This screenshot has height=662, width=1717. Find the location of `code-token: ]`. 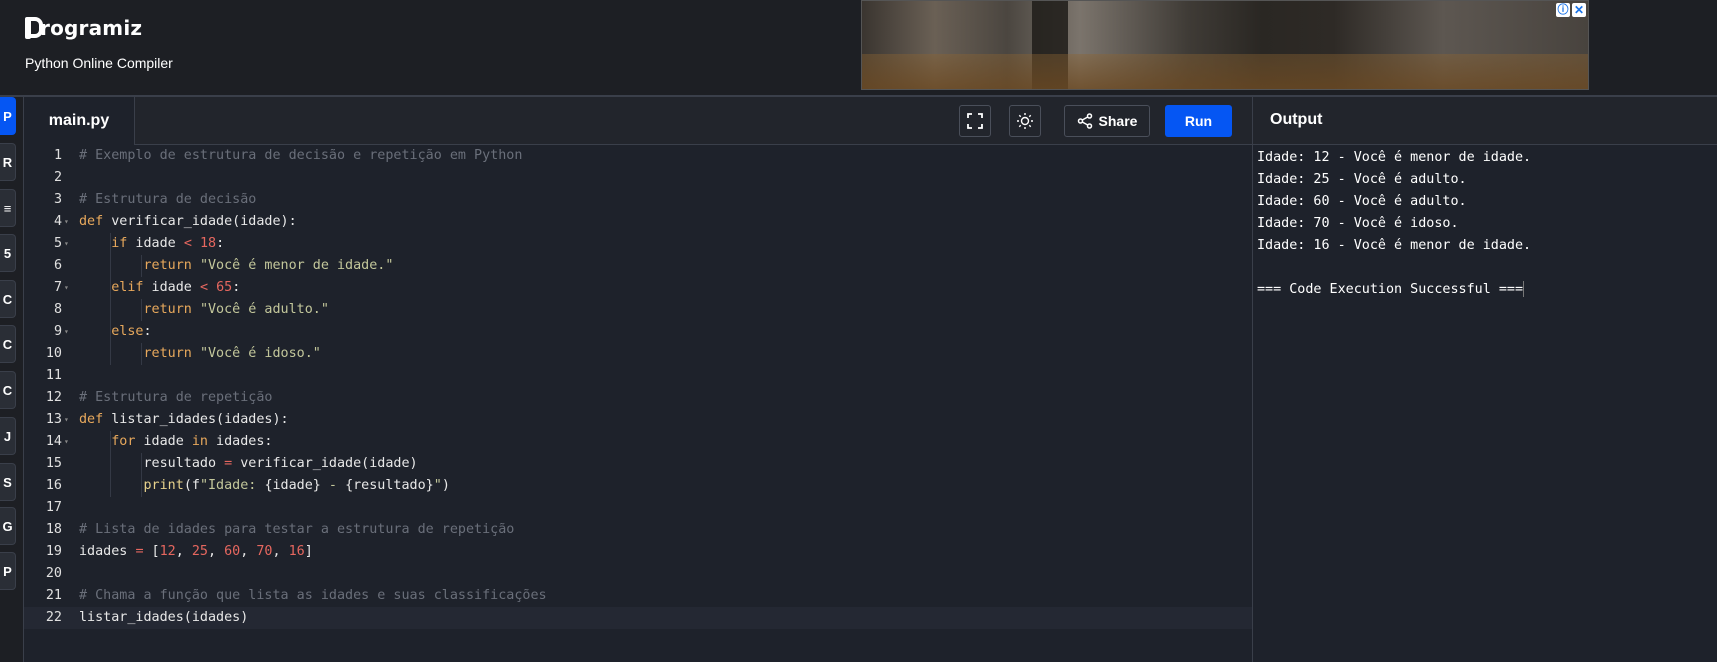

code-token: ] is located at coordinates (308, 551).